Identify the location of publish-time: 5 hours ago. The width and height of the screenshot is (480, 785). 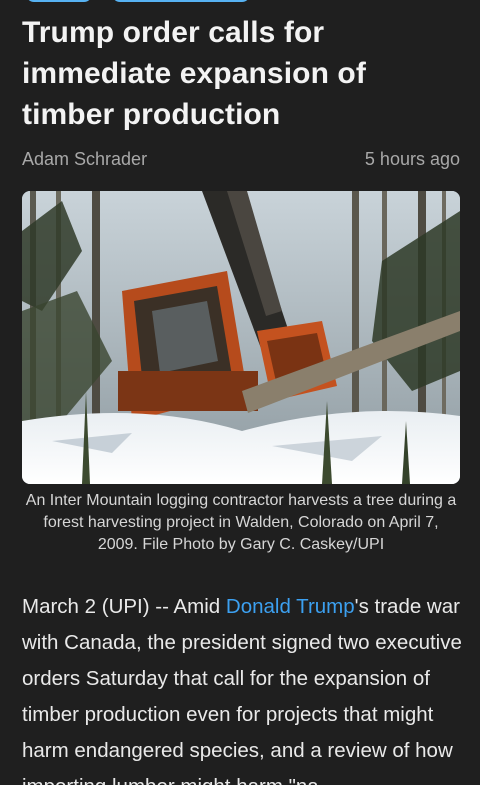
(412, 159).